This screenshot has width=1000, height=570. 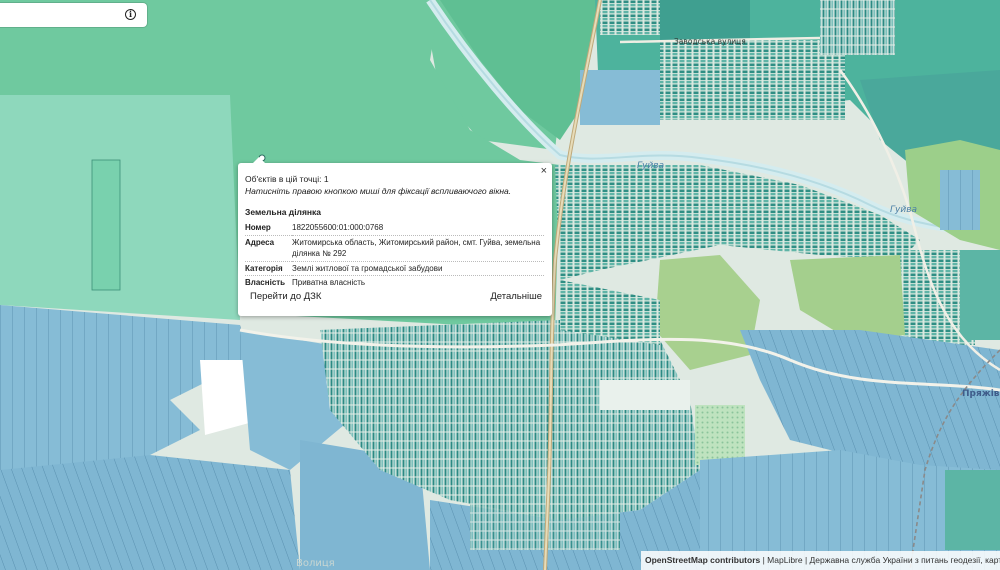 I want to click on osm-attribution-link: OpenStreetMap contributors, so click(x=702, y=560).